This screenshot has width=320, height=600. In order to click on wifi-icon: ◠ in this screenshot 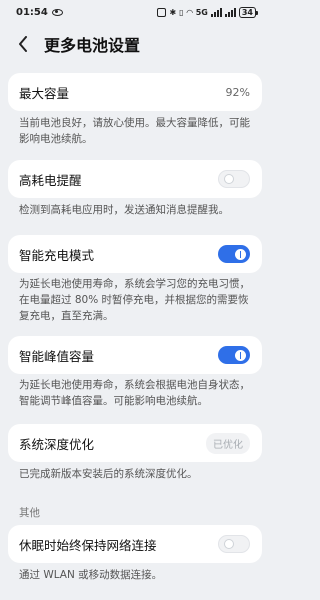, I will do `click(189, 12)`.